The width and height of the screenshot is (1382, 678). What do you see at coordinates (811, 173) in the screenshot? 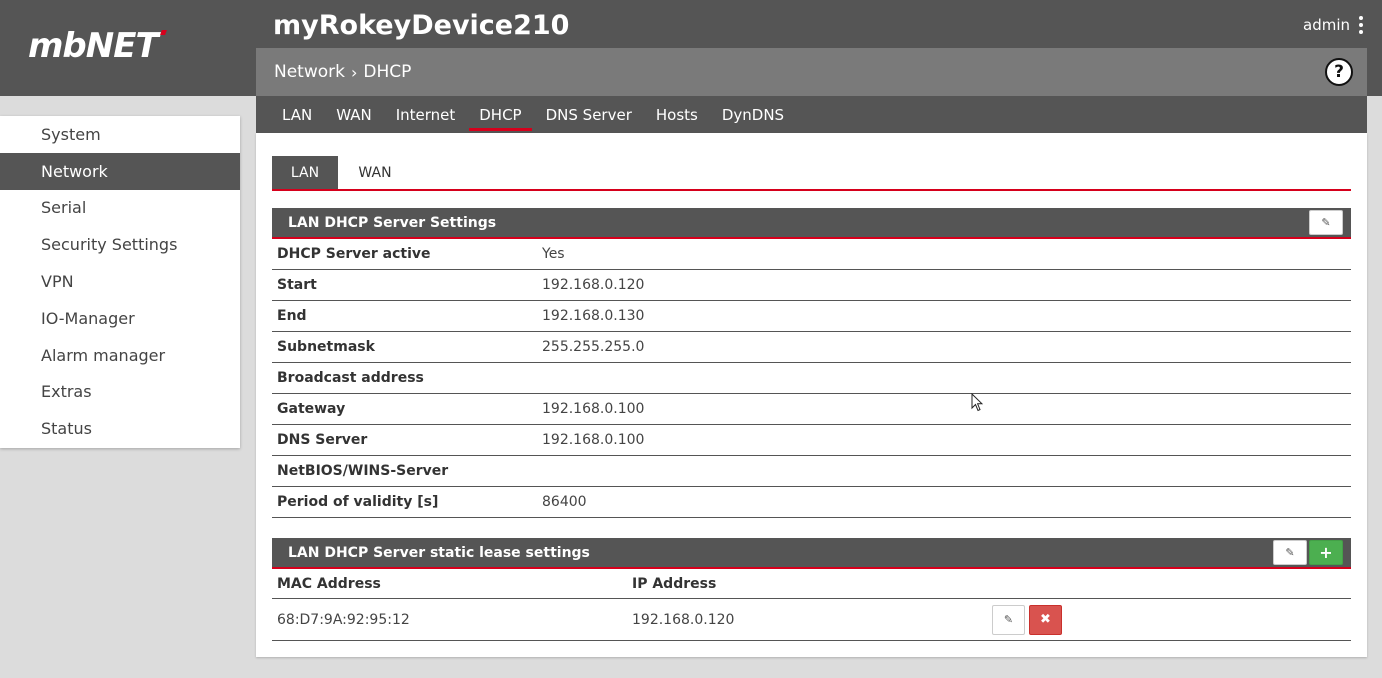
I see `sub-tabs: LAN WAN` at bounding box center [811, 173].